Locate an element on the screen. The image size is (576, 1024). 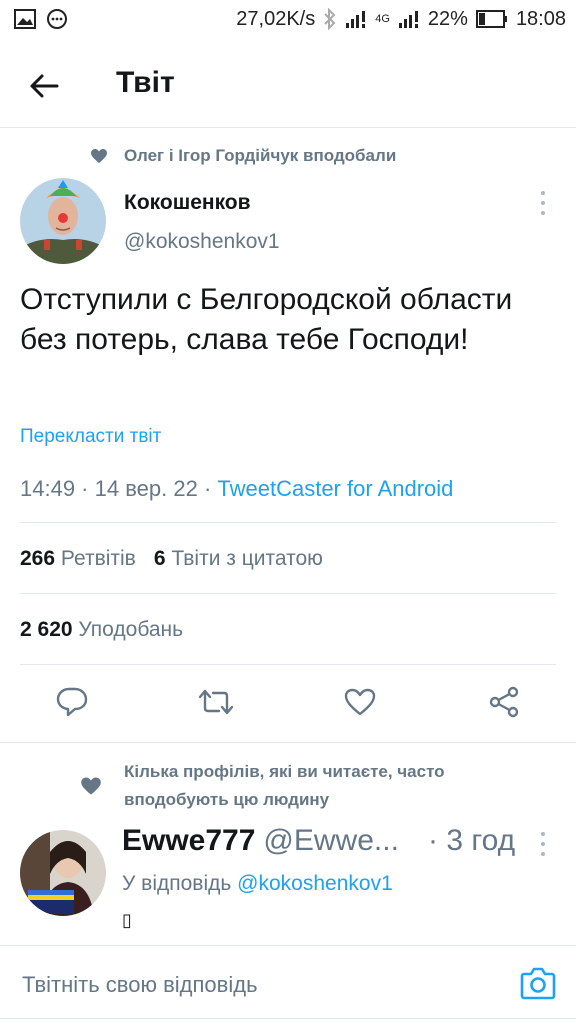
like-icon is located at coordinates (360, 702).